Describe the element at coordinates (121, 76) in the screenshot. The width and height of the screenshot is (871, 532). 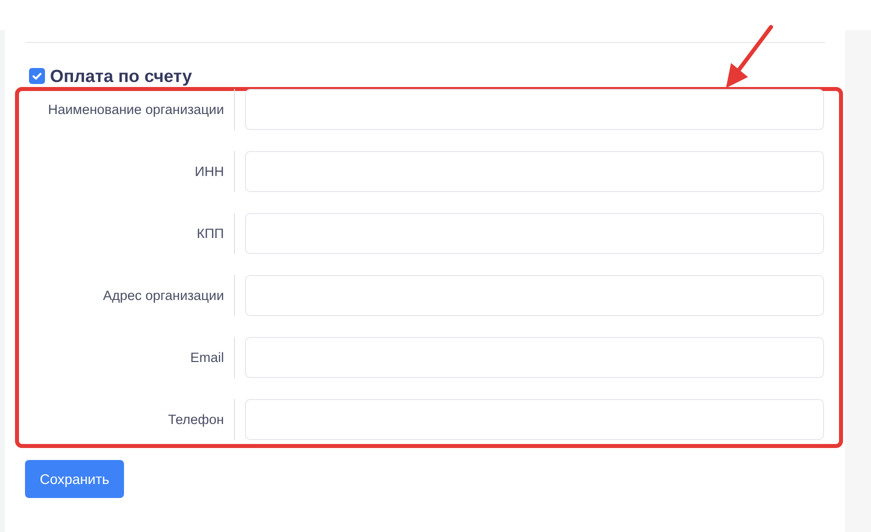
I see `checkbox-label: Оплата по счету` at that location.